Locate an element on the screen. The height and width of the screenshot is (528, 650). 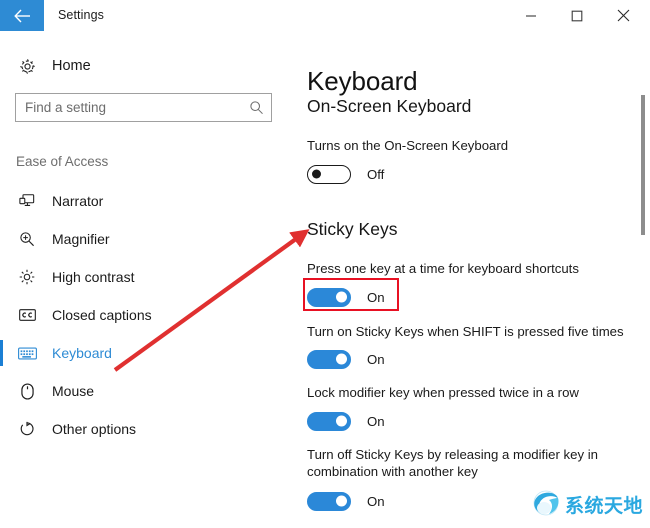
setting-row-osk: Off is located at coordinates (345, 174).